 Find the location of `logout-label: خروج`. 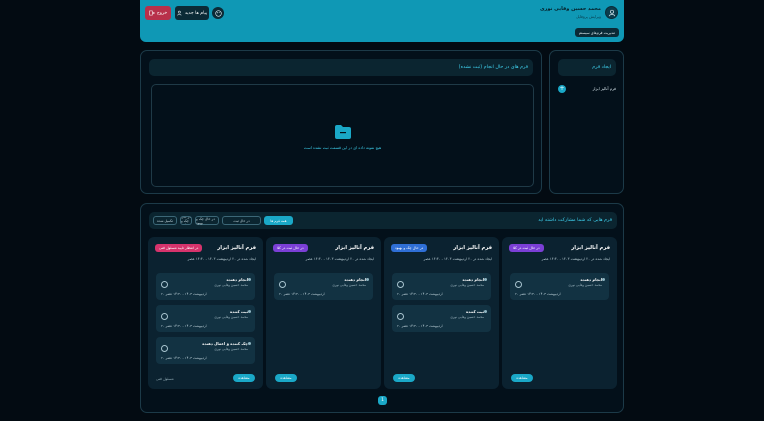

logout-label: خروج is located at coordinates (162, 13).